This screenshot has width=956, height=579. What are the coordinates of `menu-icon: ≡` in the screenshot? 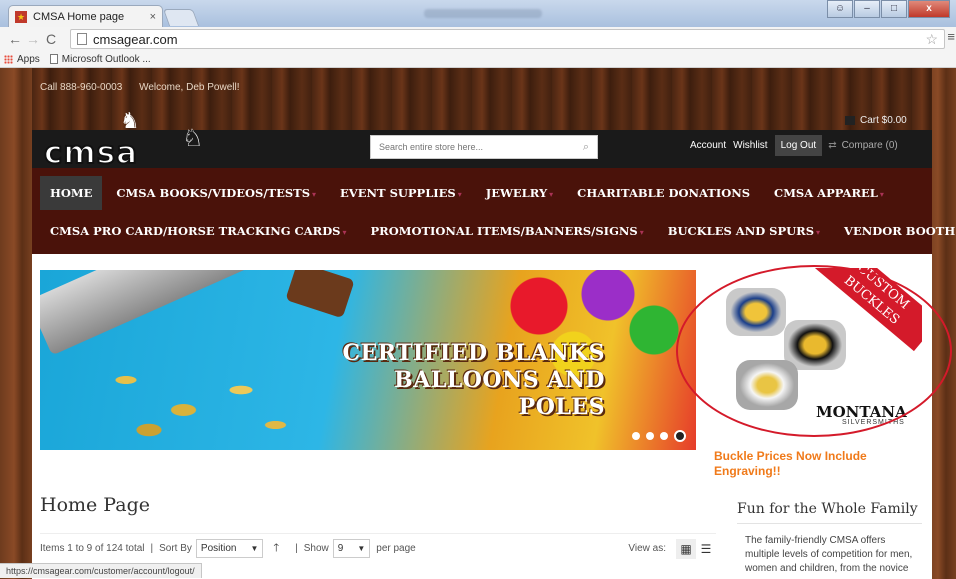 It's located at (951, 36).